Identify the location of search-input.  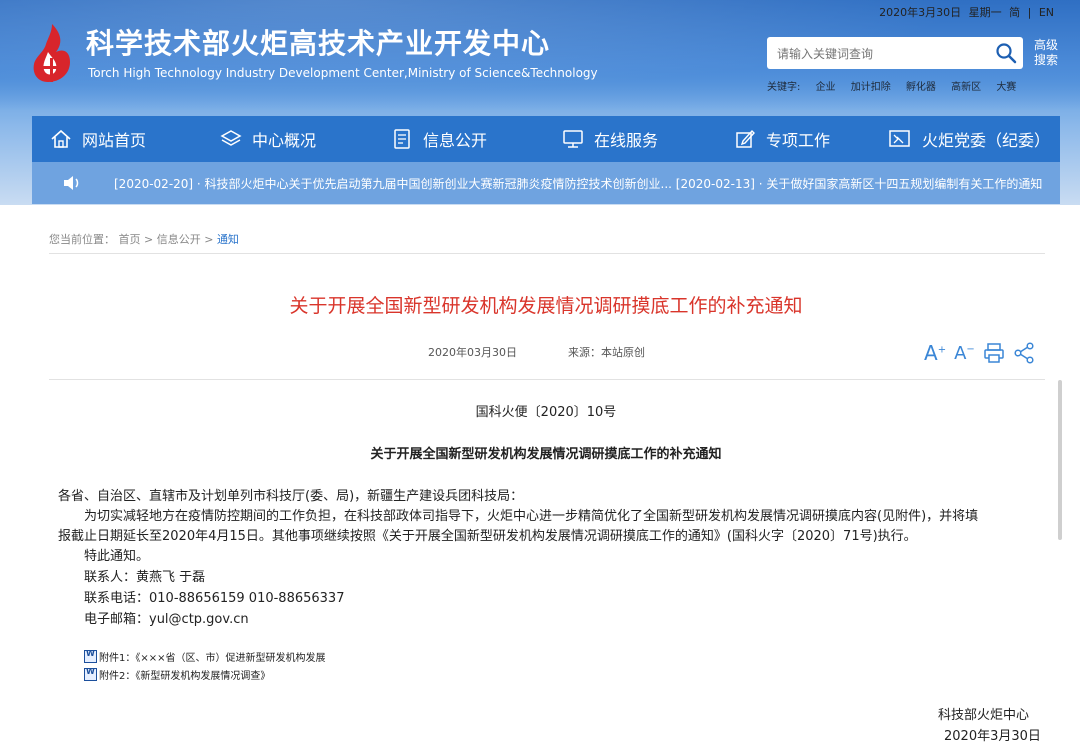
(882, 54).